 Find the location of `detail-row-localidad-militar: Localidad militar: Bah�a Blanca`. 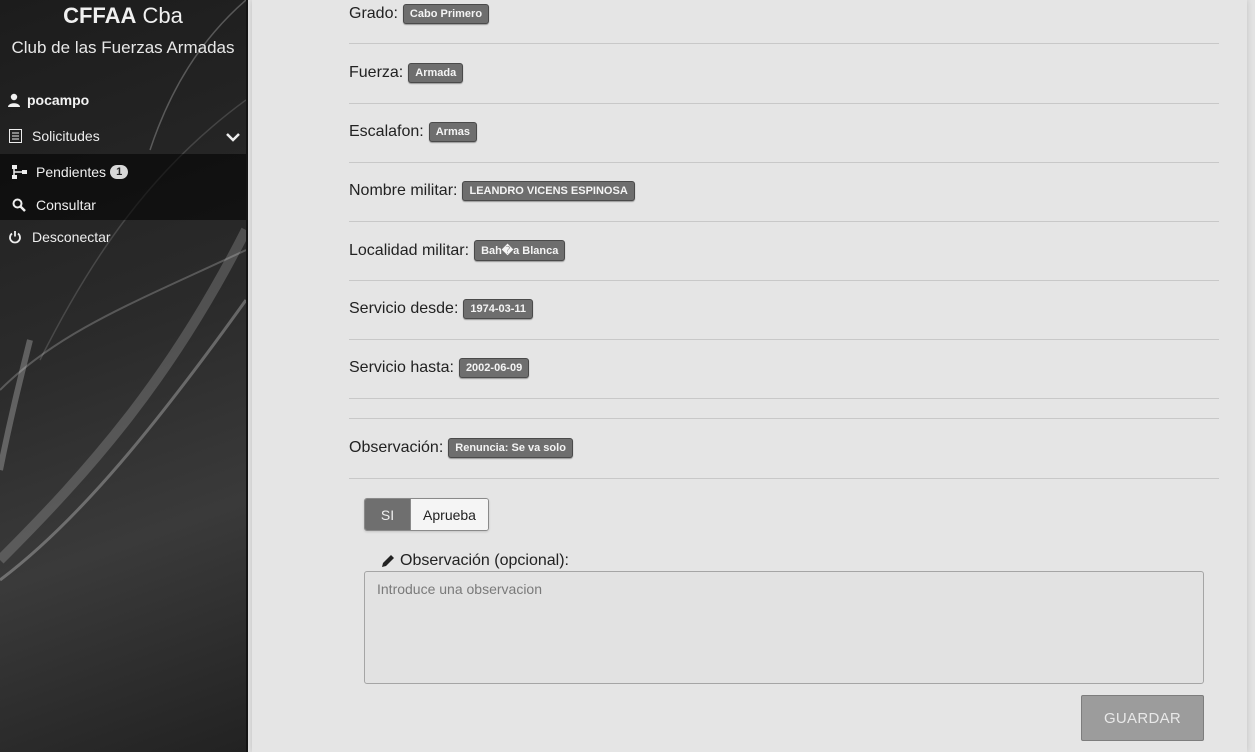

detail-row-localidad-militar: Localidad militar: Bah�a Blanca is located at coordinates (784, 251).